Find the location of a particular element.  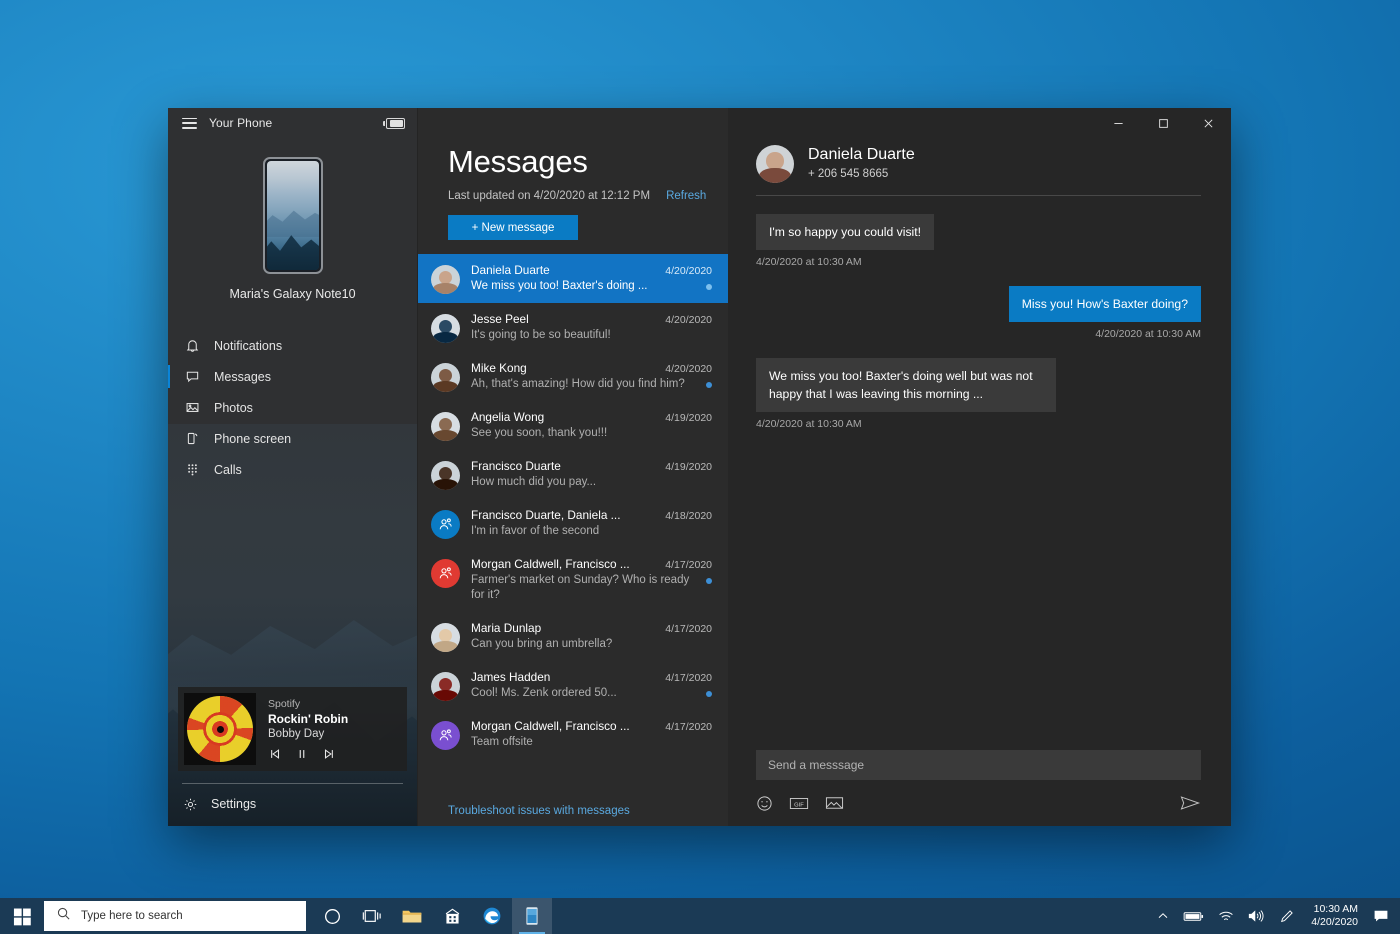

next-track-icon is located at coordinates (329, 754).